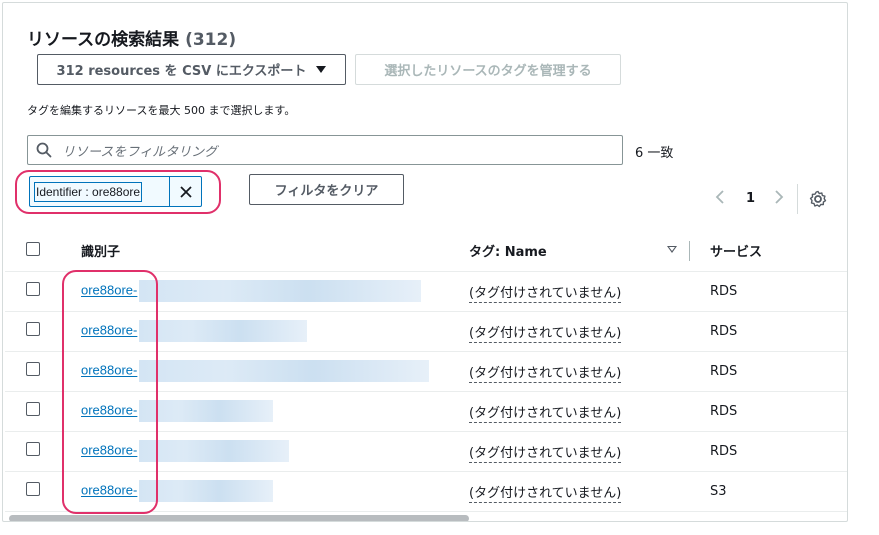 This screenshot has width=879, height=535. I want to click on column-header-identifier: 識別子, so click(287, 251).